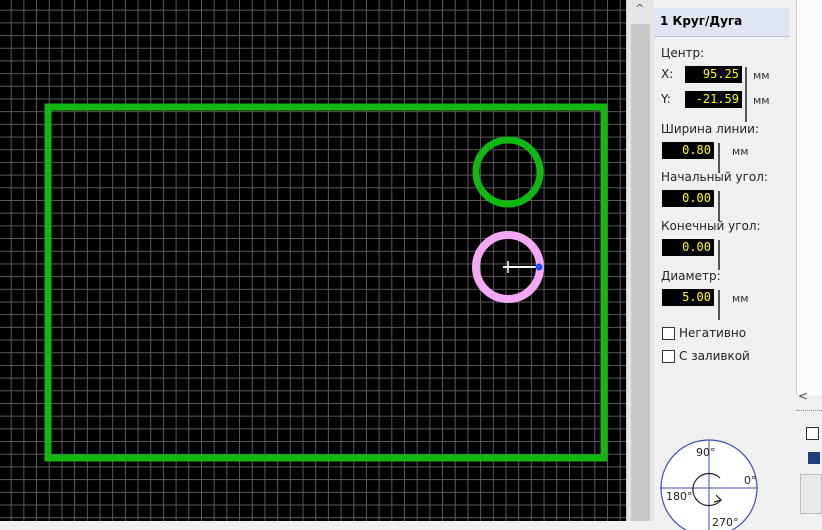  What do you see at coordinates (803, 396) in the screenshot?
I see `scroll-left-icon: <` at bounding box center [803, 396].